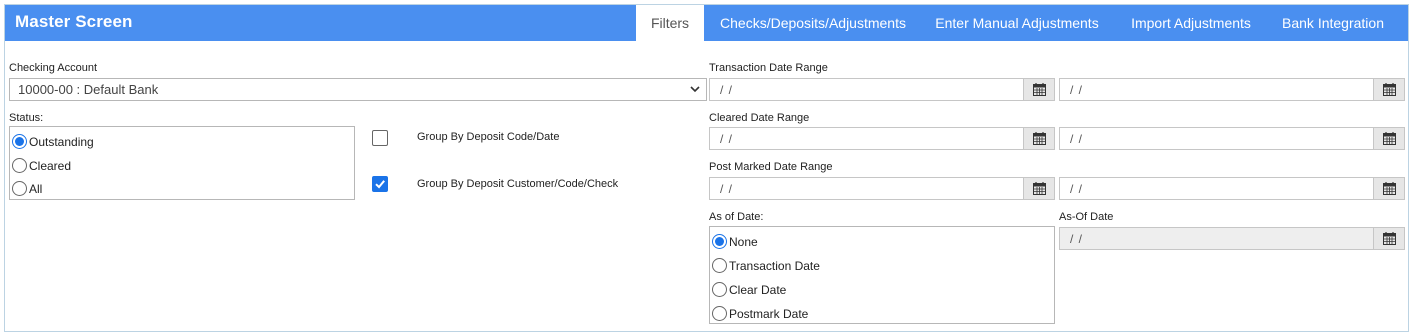 The image size is (1412, 335). I want to click on tab-filters: Filters, so click(670, 23).